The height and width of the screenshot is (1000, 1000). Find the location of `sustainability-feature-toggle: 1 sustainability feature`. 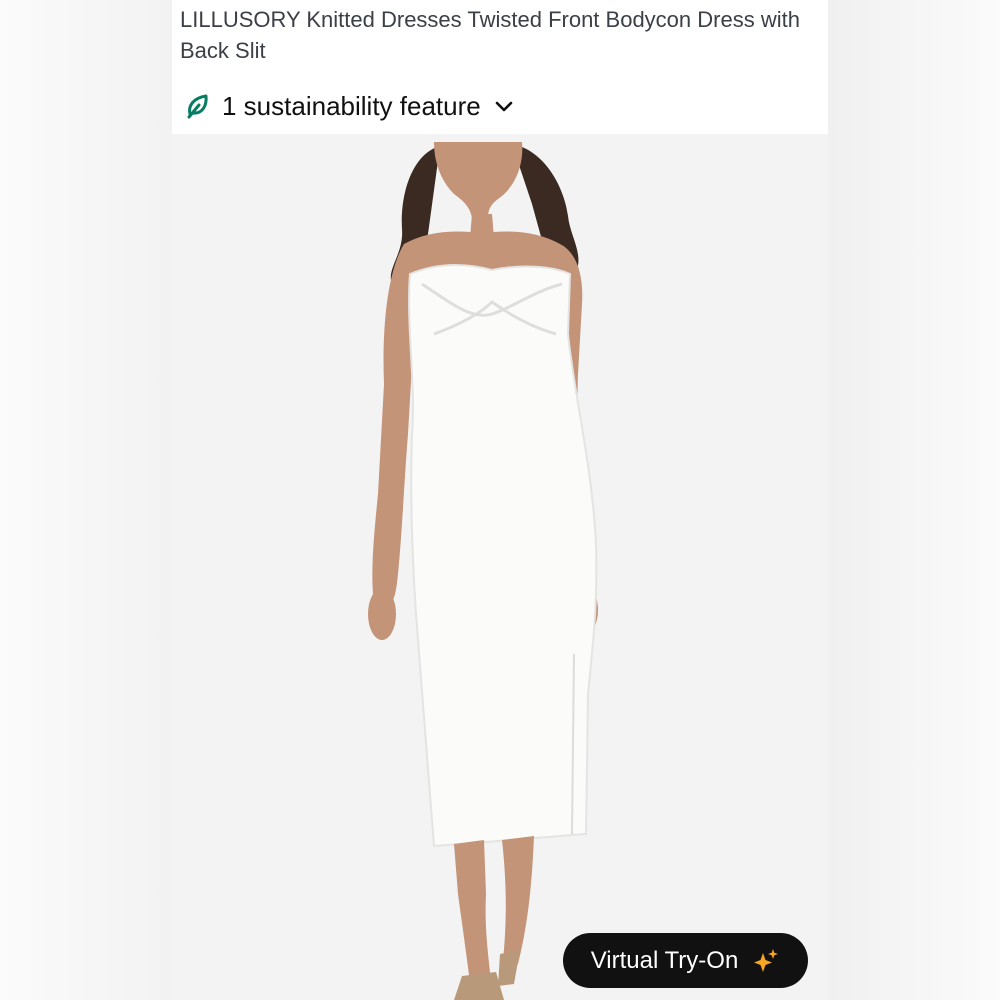

sustainability-feature-toggle: 1 sustainability feature is located at coordinates (349, 106).